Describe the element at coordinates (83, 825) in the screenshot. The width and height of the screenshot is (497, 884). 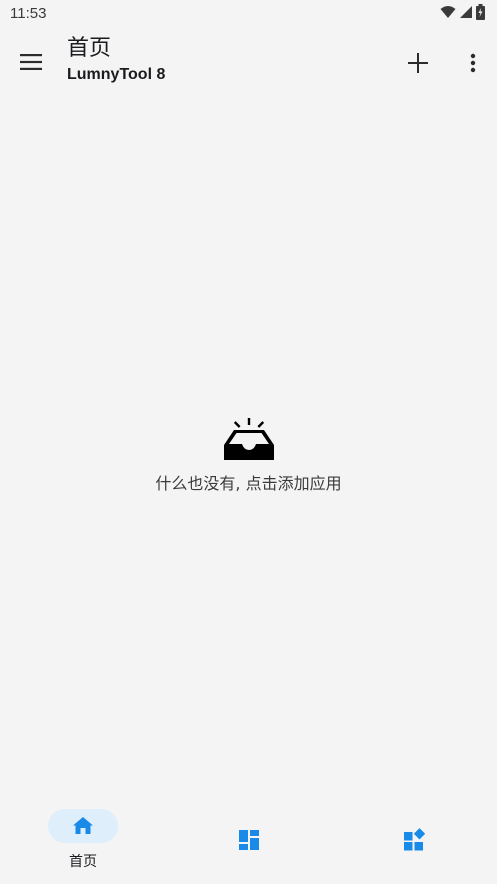
I see `home-icon` at that location.